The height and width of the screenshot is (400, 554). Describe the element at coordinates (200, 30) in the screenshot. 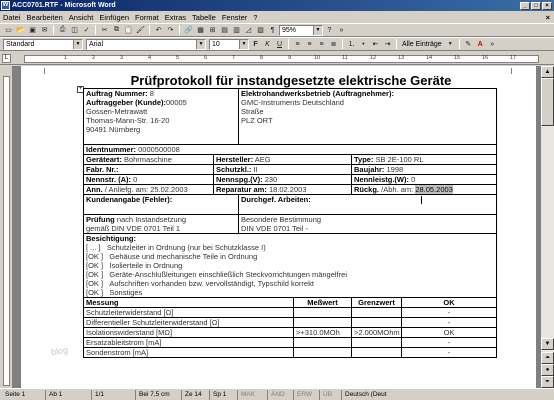

I see `tables-borders-icon: ▦` at that location.